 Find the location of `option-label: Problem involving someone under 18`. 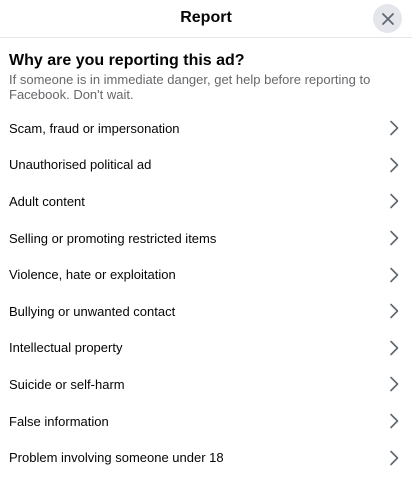

option-label: Problem involving someone under 18 is located at coordinates (116, 458).